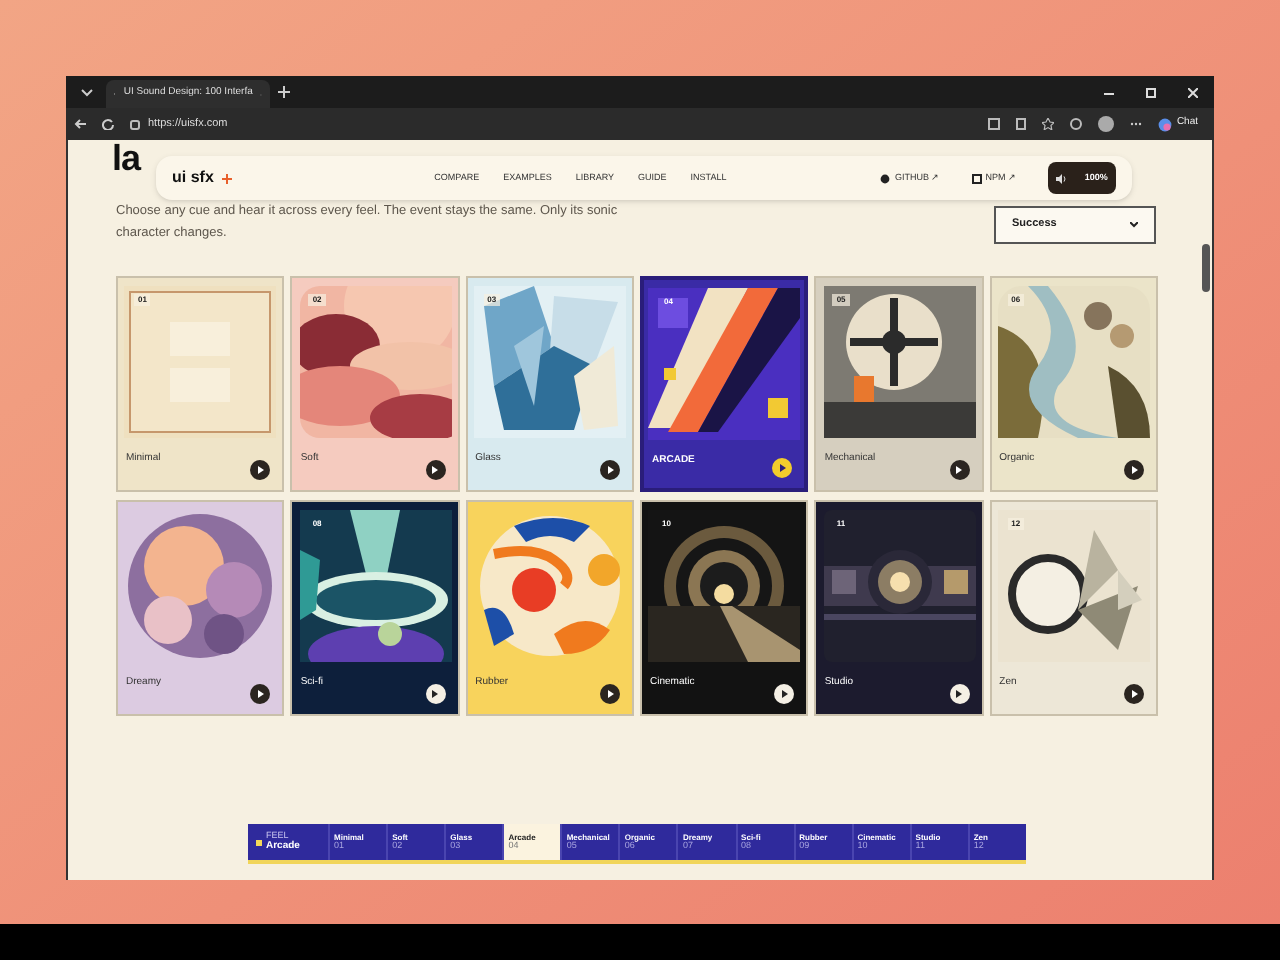 This screenshot has width=1280, height=960. I want to click on npm-icon, so click(976, 178).